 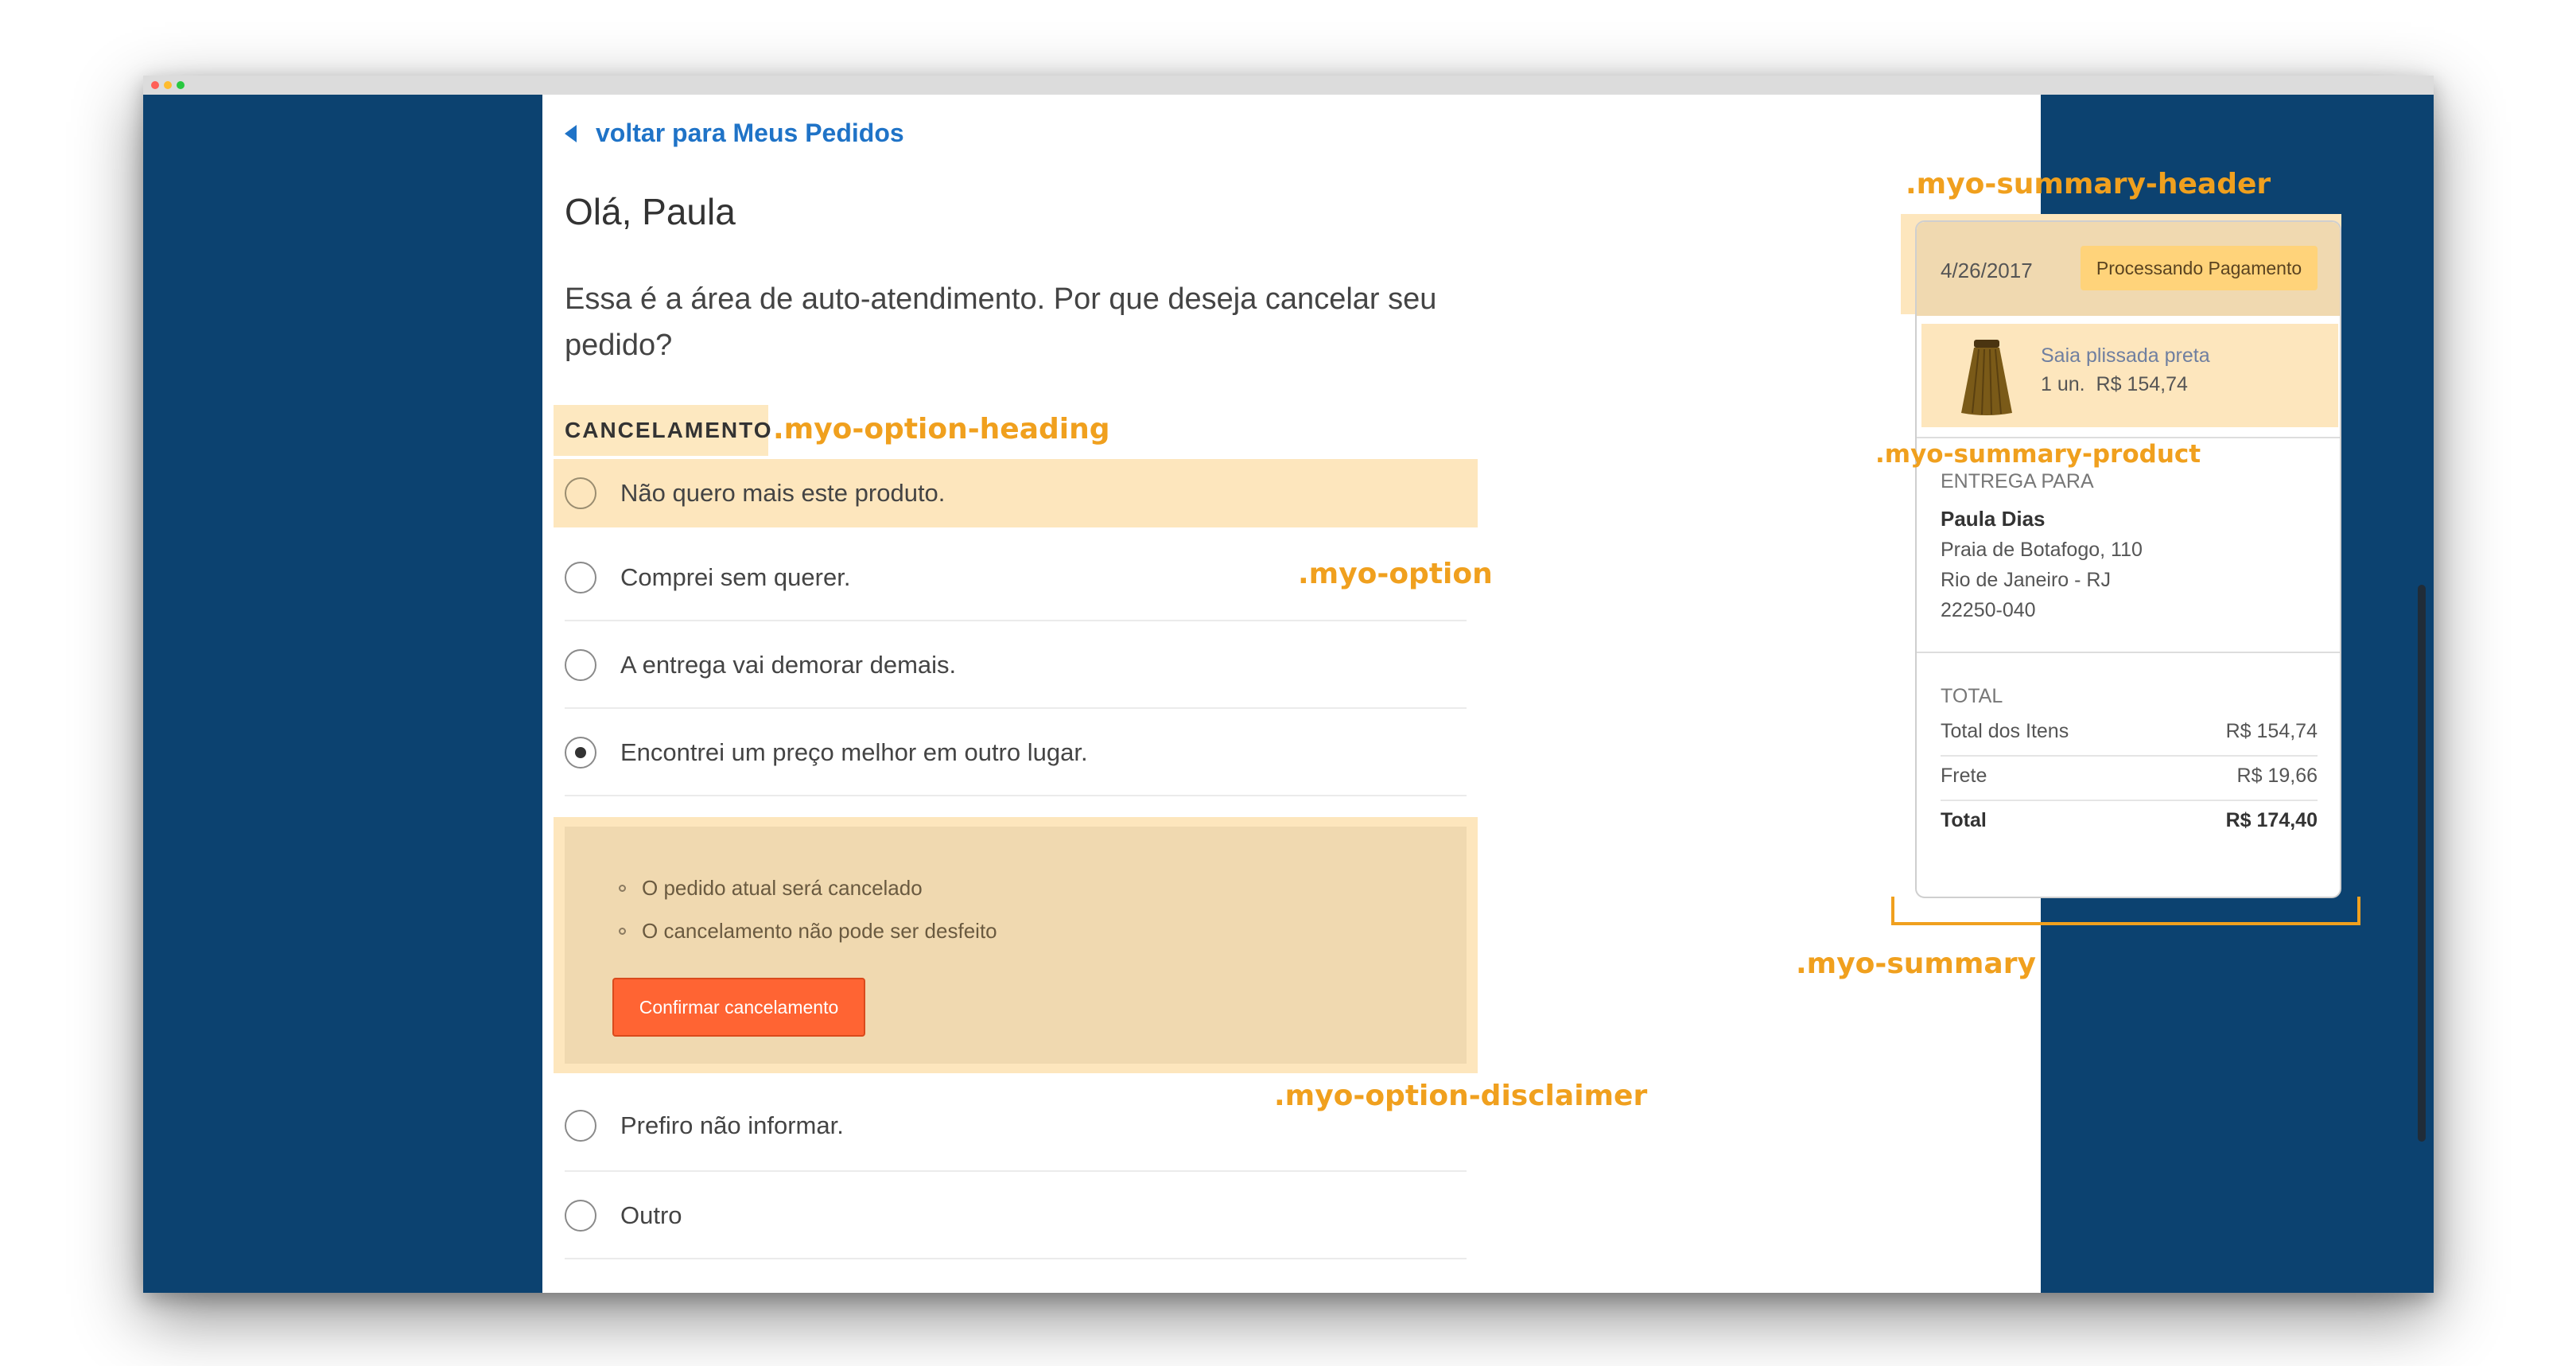 I want to click on disclaimer-bullet: O cancelamento não pode ser desfeito, so click(x=808, y=931).